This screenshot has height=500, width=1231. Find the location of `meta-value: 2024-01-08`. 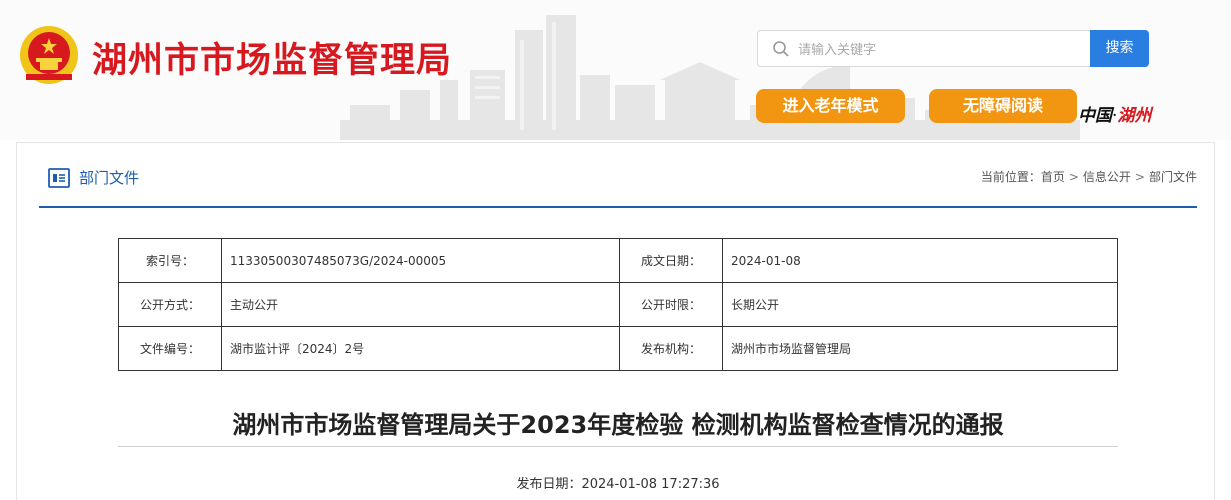

meta-value: 2024-01-08 is located at coordinates (920, 260).